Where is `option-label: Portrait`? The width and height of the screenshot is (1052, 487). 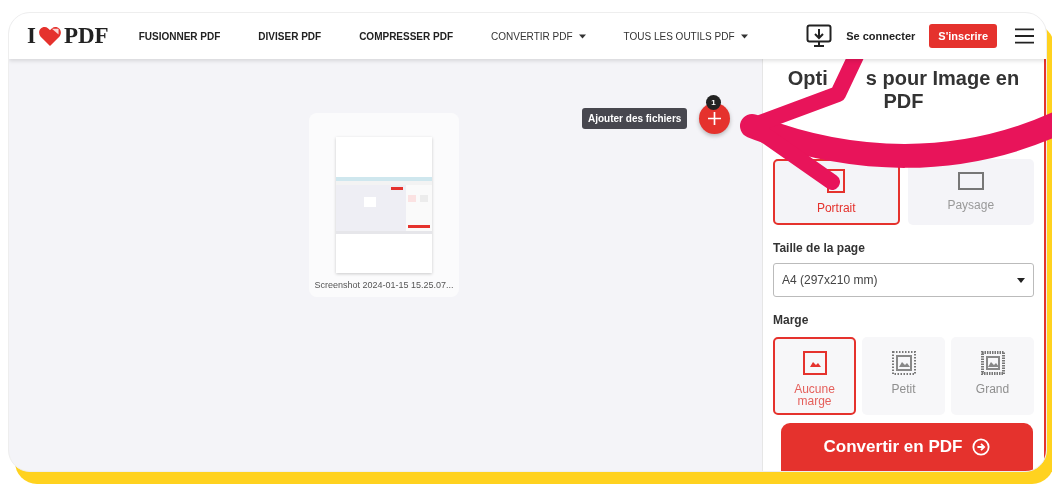 option-label: Portrait is located at coordinates (836, 208).